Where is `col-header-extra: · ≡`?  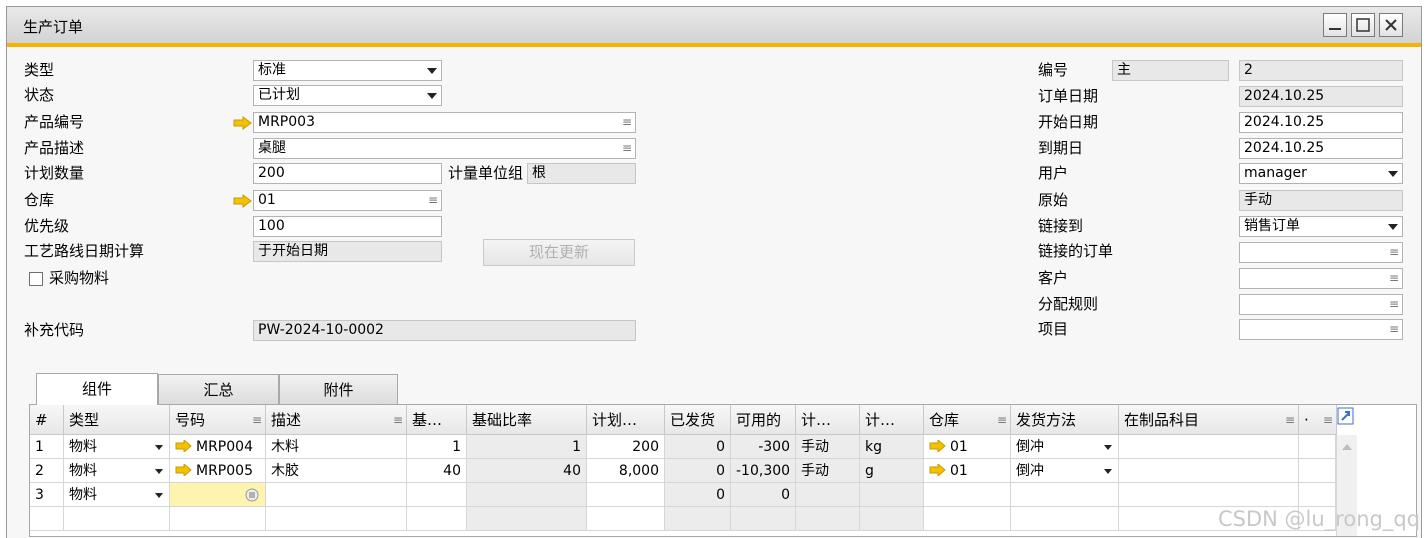
col-header-extra: · ≡ is located at coordinates (1318, 420).